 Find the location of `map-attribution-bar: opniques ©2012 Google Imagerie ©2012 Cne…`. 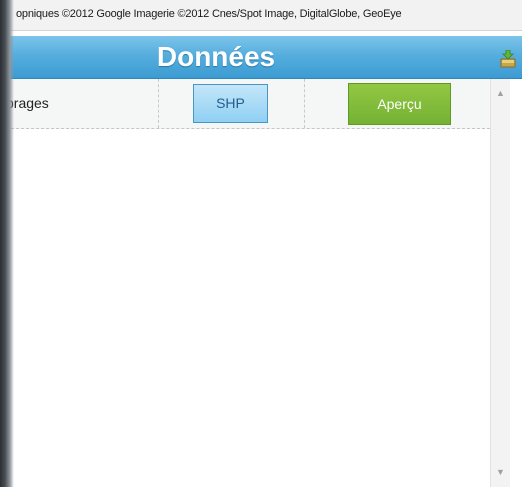

map-attribution-bar: opniques ©2012 Google Imagerie ©2012 Cne… is located at coordinates (261, 15).